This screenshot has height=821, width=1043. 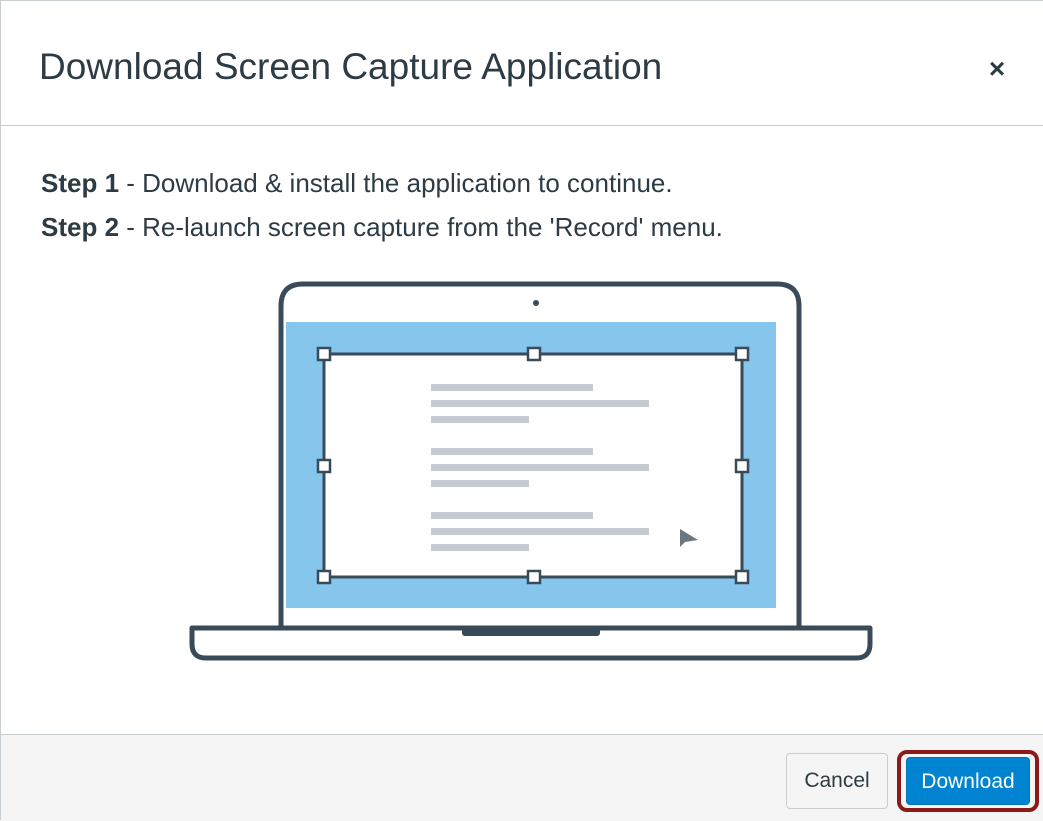 What do you see at coordinates (351, 66) in the screenshot?
I see `dialog-title: Download Screen Capture Application` at bounding box center [351, 66].